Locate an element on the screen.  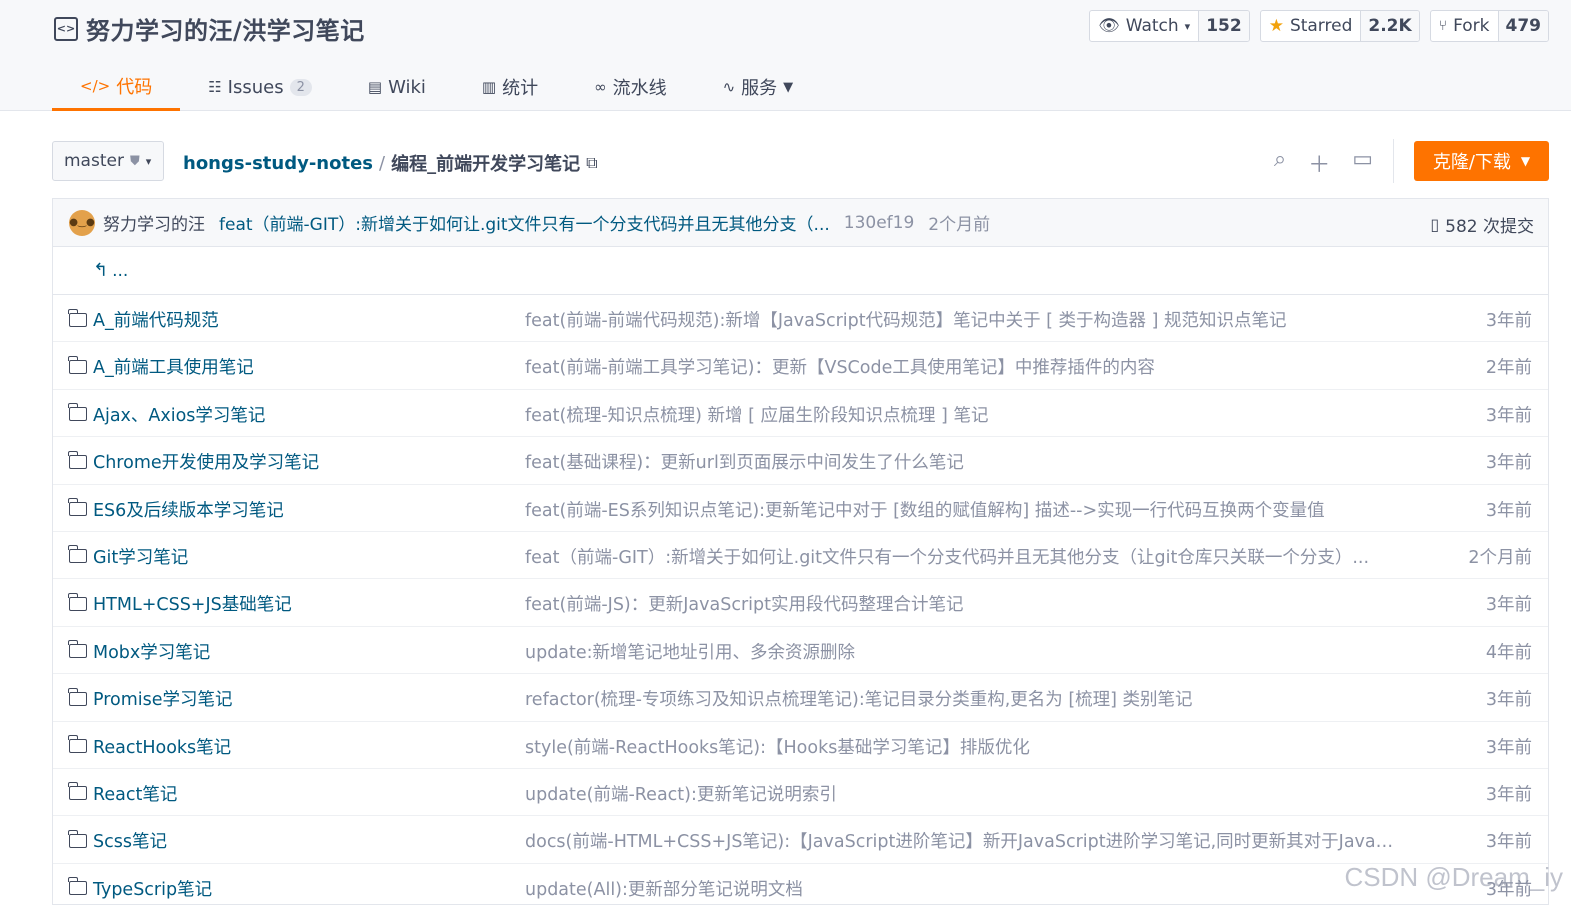
file-commit-message: feat(基础课程)：更新url到页面展示中间发生了什么笔记 is located at coordinates (960, 461).